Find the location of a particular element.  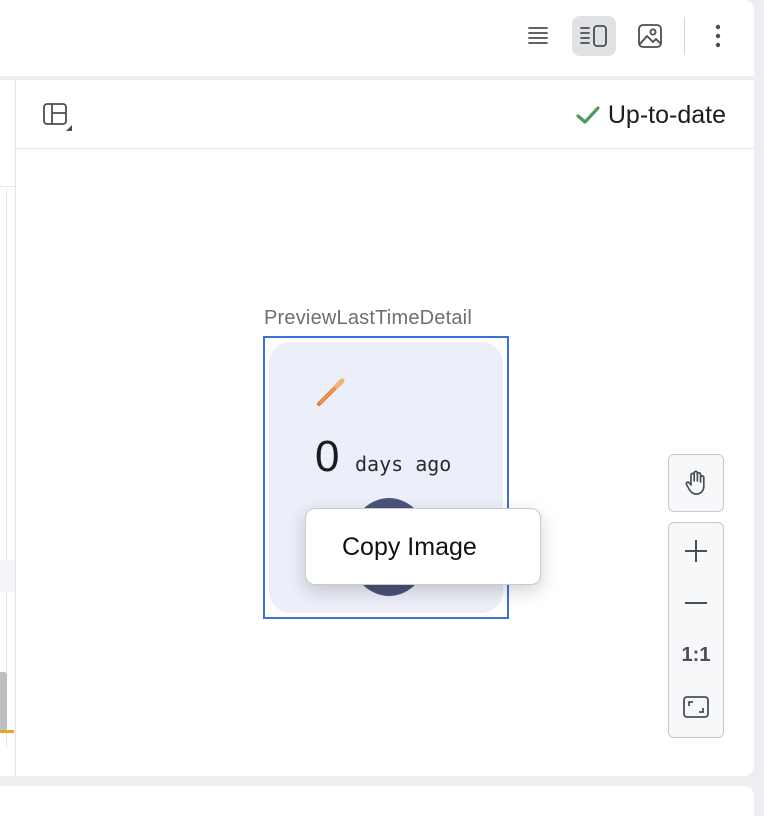

fit-screen-icon is located at coordinates (696, 707).